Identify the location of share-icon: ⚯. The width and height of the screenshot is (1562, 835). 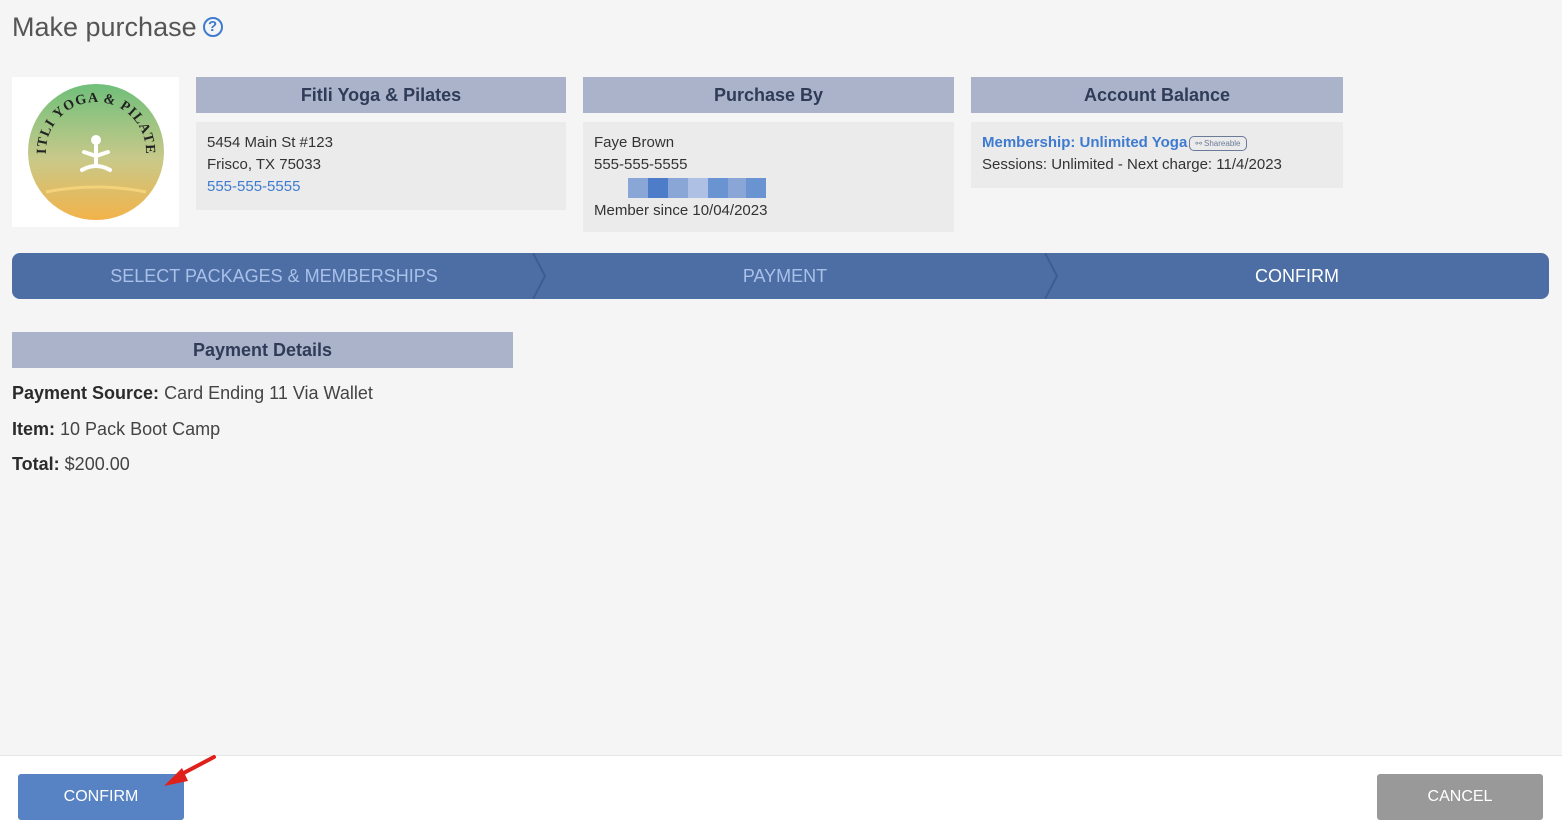
(1199, 143).